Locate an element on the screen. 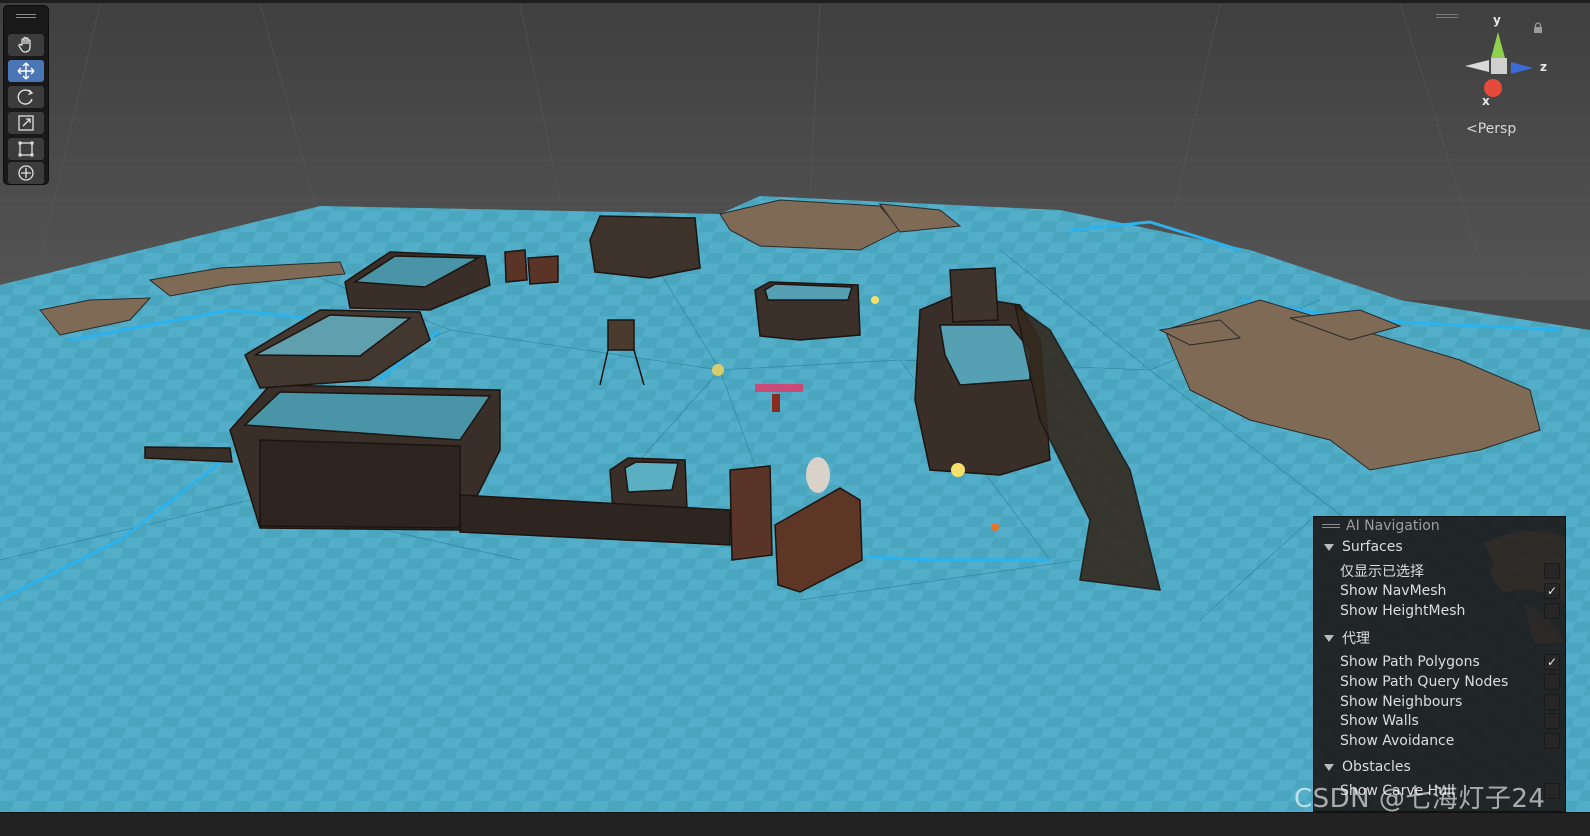  transform-icon is located at coordinates (26, 173).